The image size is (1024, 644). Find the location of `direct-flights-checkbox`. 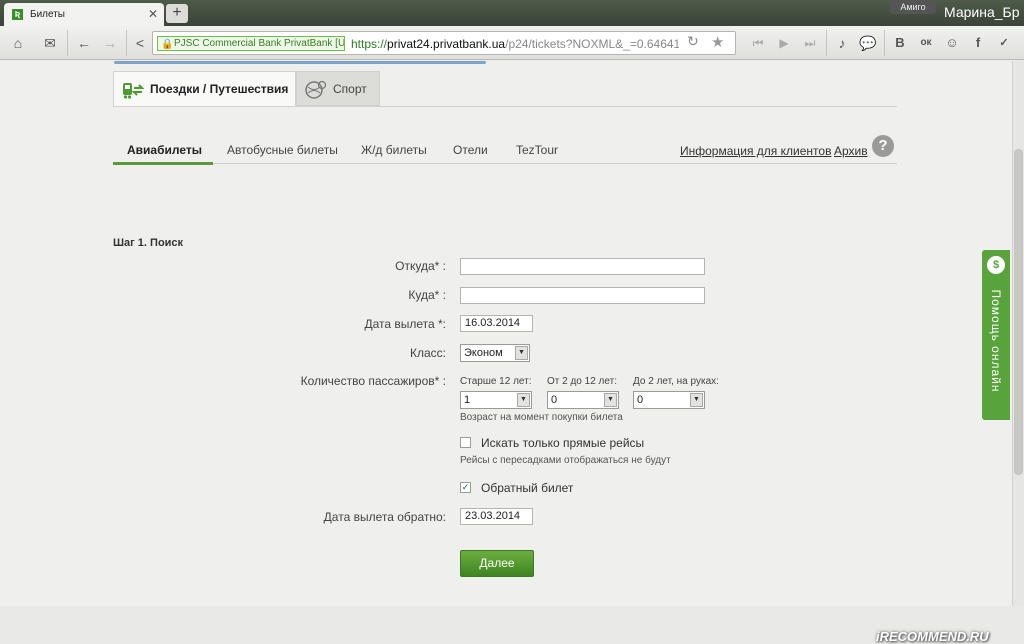

direct-flights-checkbox is located at coordinates (465, 442).